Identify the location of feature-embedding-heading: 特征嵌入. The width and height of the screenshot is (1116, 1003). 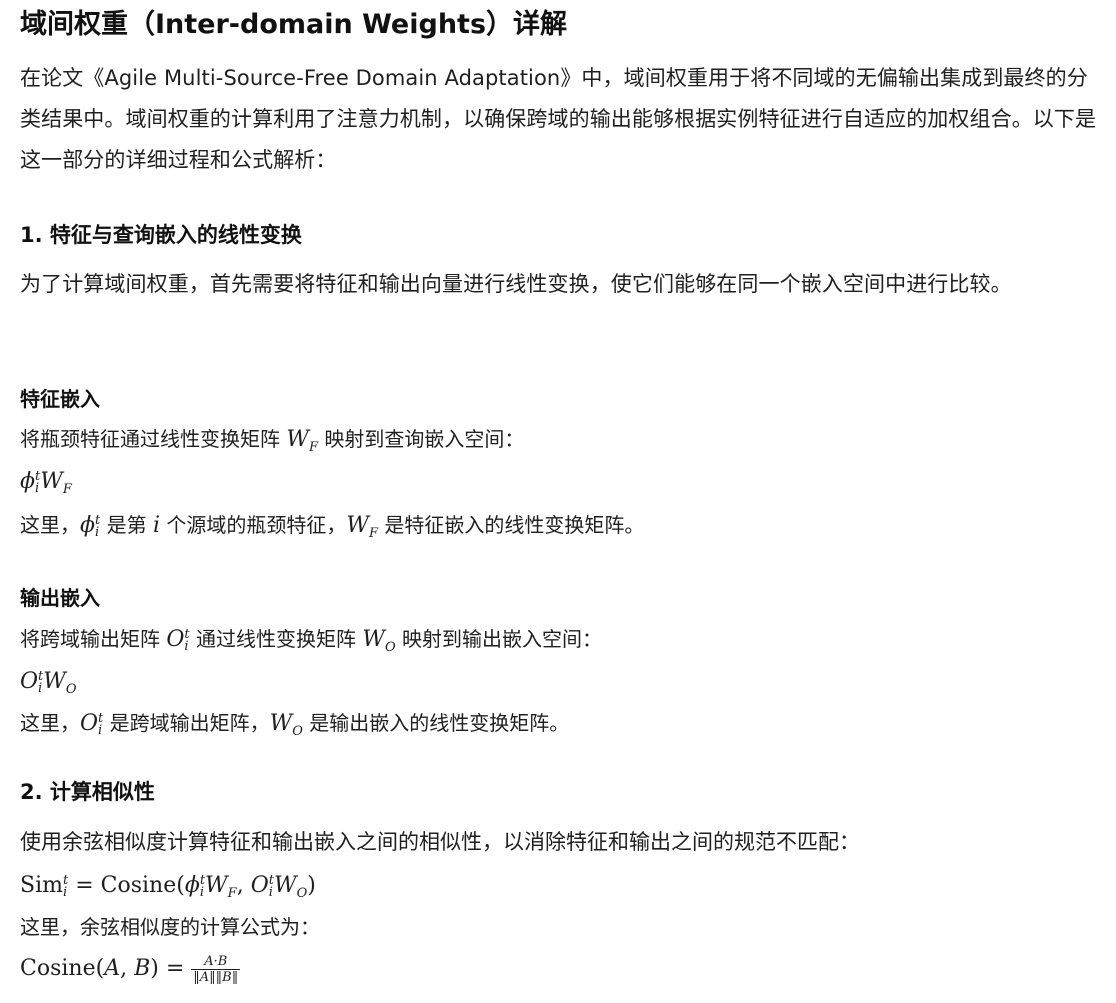
(60, 399).